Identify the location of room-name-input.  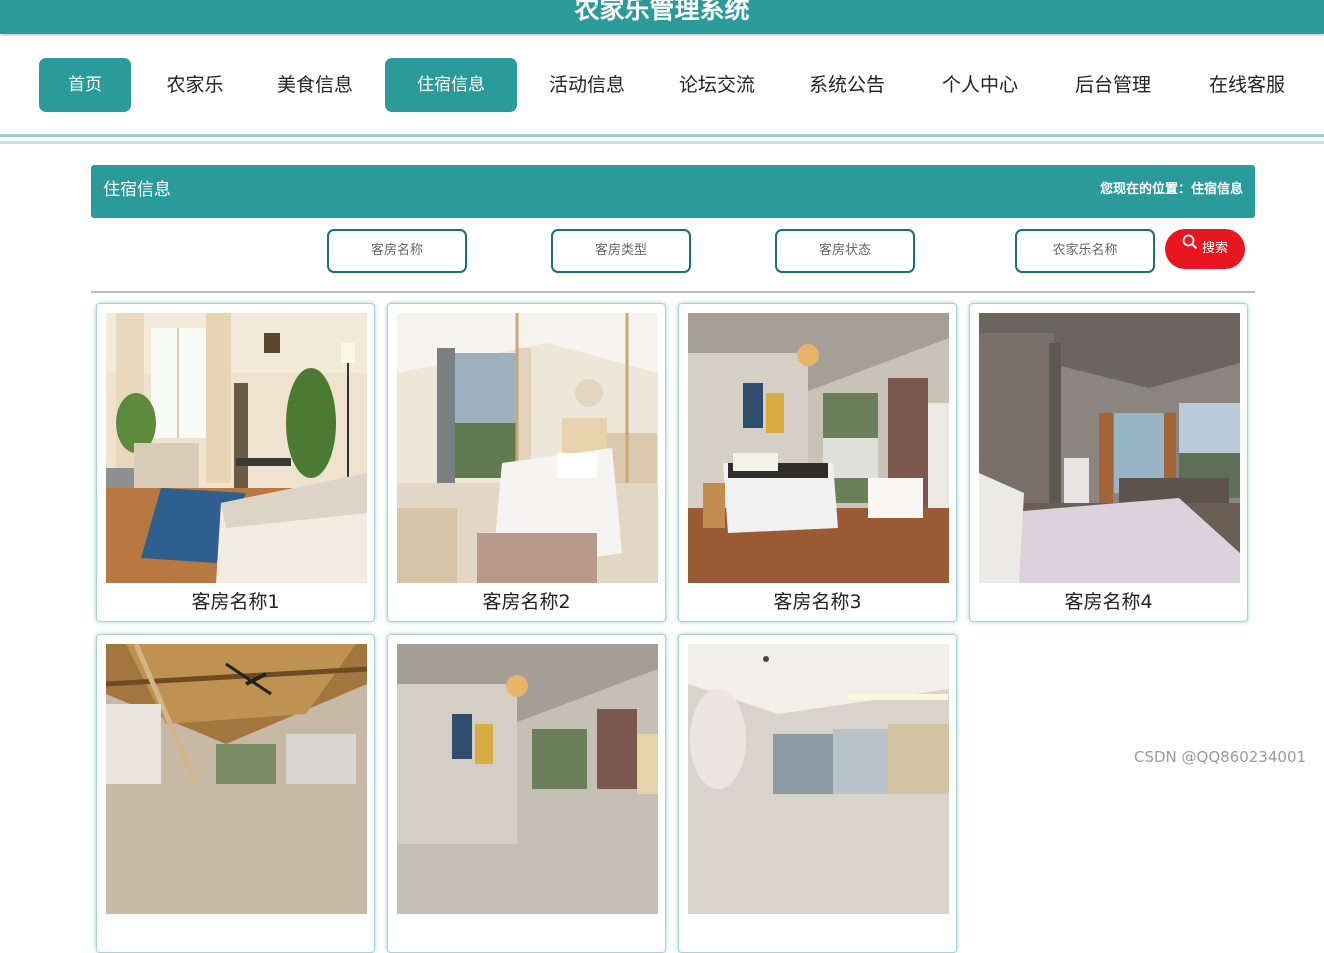
(397, 251).